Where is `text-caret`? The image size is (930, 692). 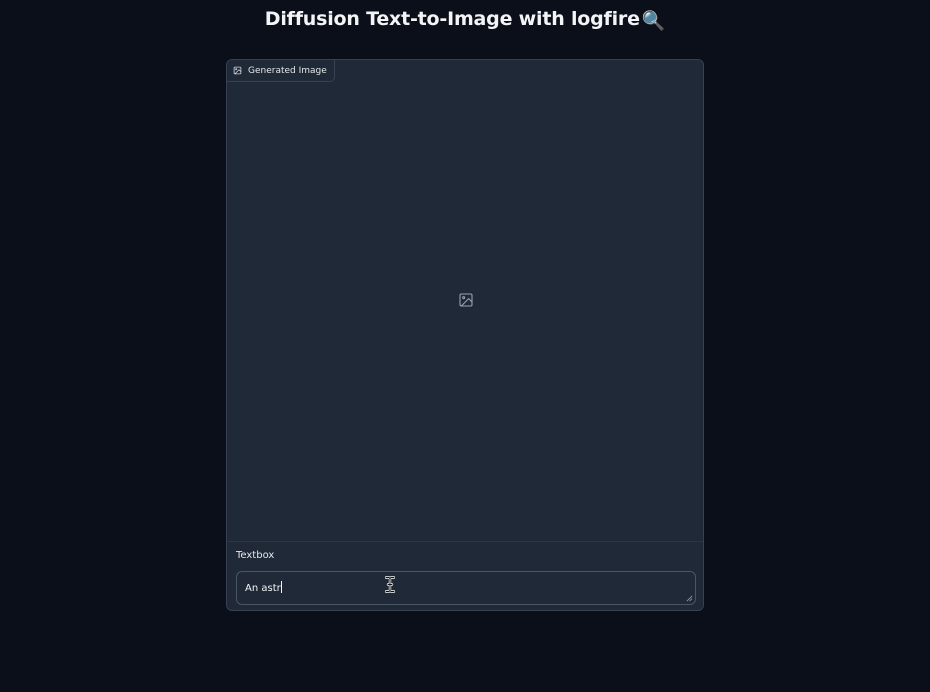 text-caret is located at coordinates (281, 587).